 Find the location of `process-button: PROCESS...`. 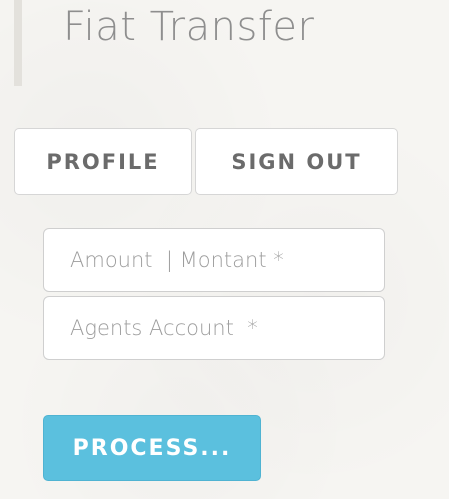

process-button: PROCESS... is located at coordinates (152, 448).